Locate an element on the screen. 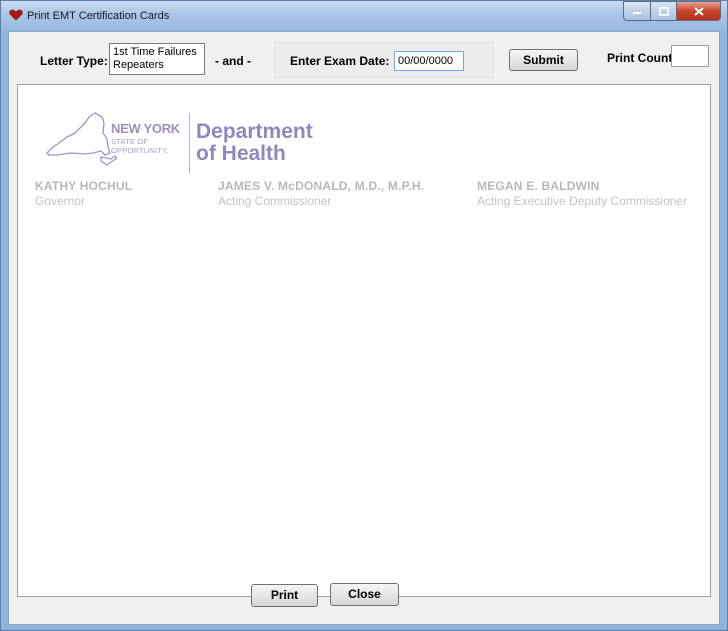  minimize-icon is located at coordinates (637, 13).